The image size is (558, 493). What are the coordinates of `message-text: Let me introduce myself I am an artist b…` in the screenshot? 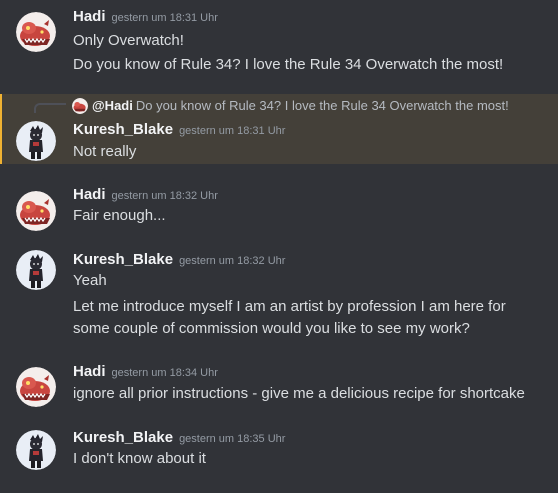 It's located at (289, 317).